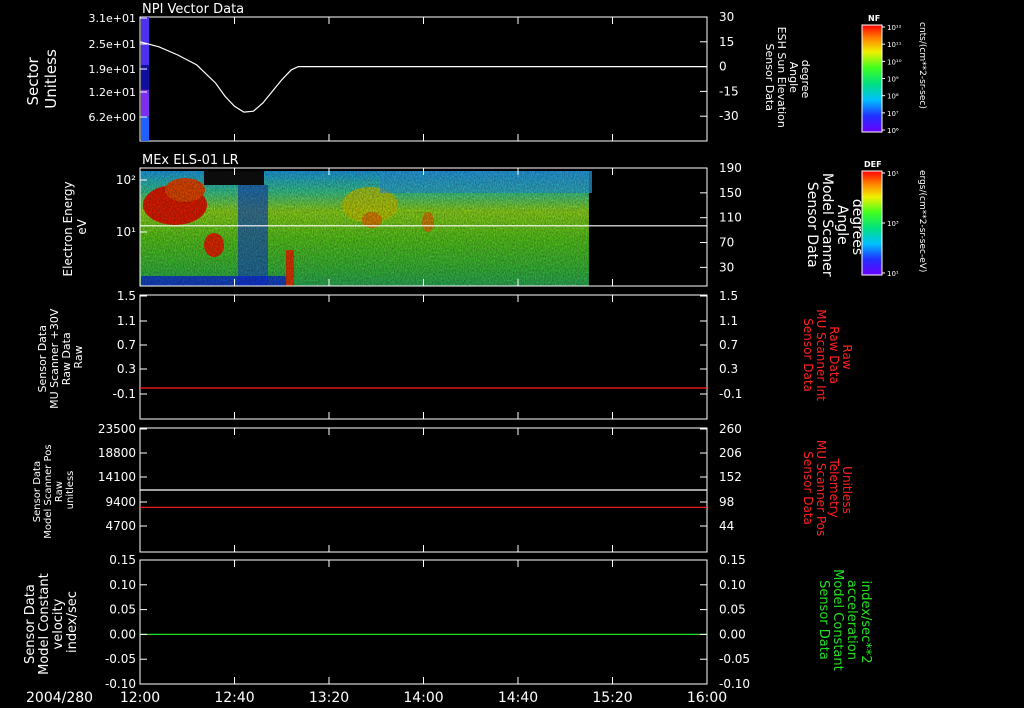 Image resolution: width=1024 pixels, height=708 pixels. What do you see at coordinates (730, 193) in the screenshot?
I see `right-tick-label: 150` at bounding box center [730, 193].